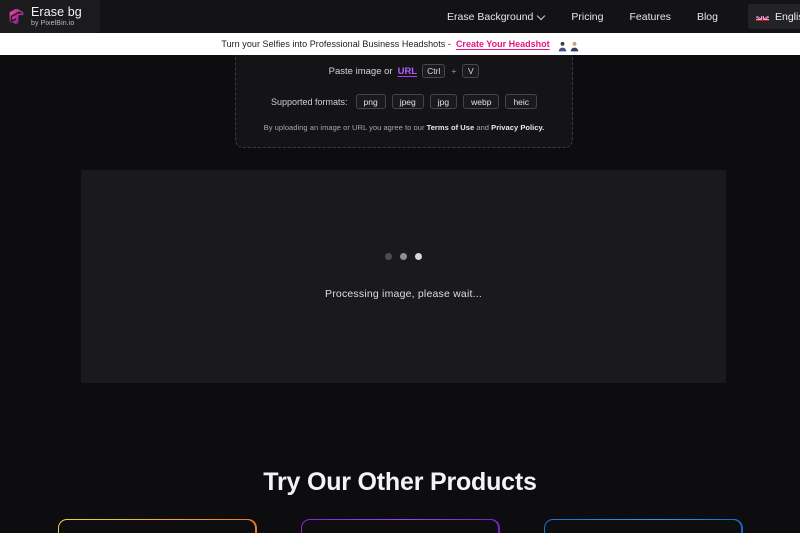  Describe the element at coordinates (443, 101) in the screenshot. I see `format-chip-jpg: jpg` at that location.